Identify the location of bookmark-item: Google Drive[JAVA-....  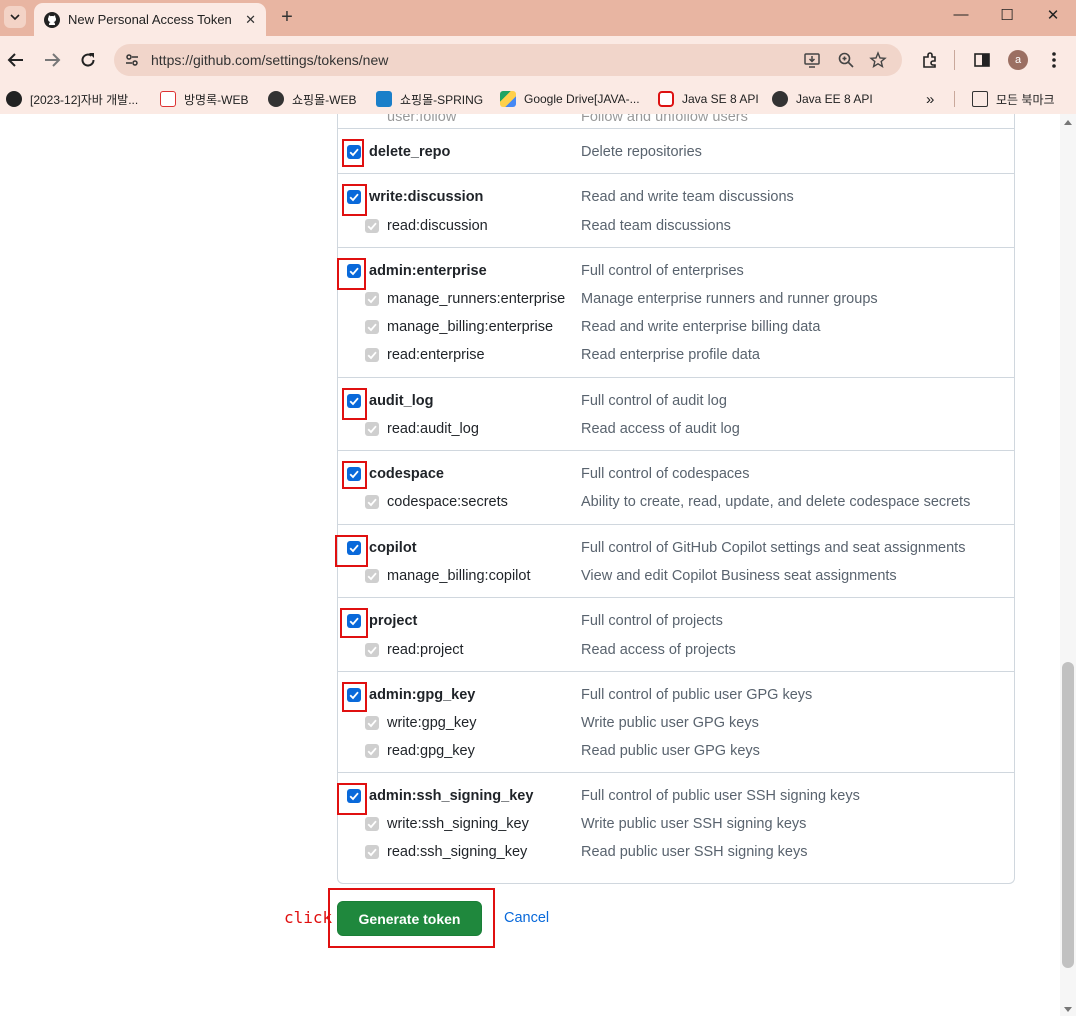
(570, 99).